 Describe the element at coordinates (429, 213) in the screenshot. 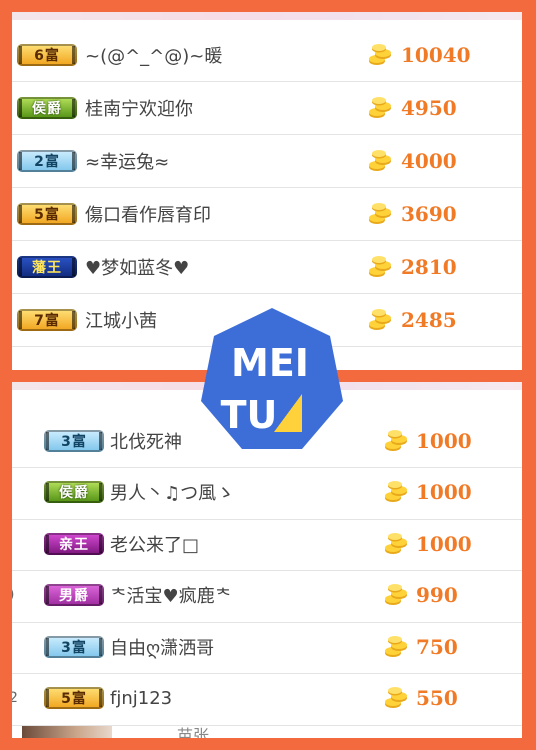

I see `score-value: 3690` at that location.